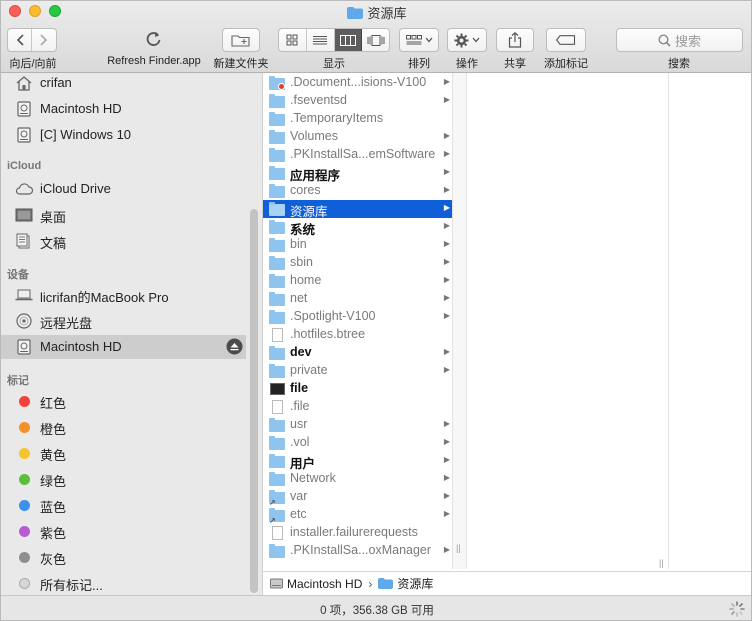 Image resolution: width=752 pixels, height=621 pixels. I want to click on column-resize-handle: ||, so click(460, 321).